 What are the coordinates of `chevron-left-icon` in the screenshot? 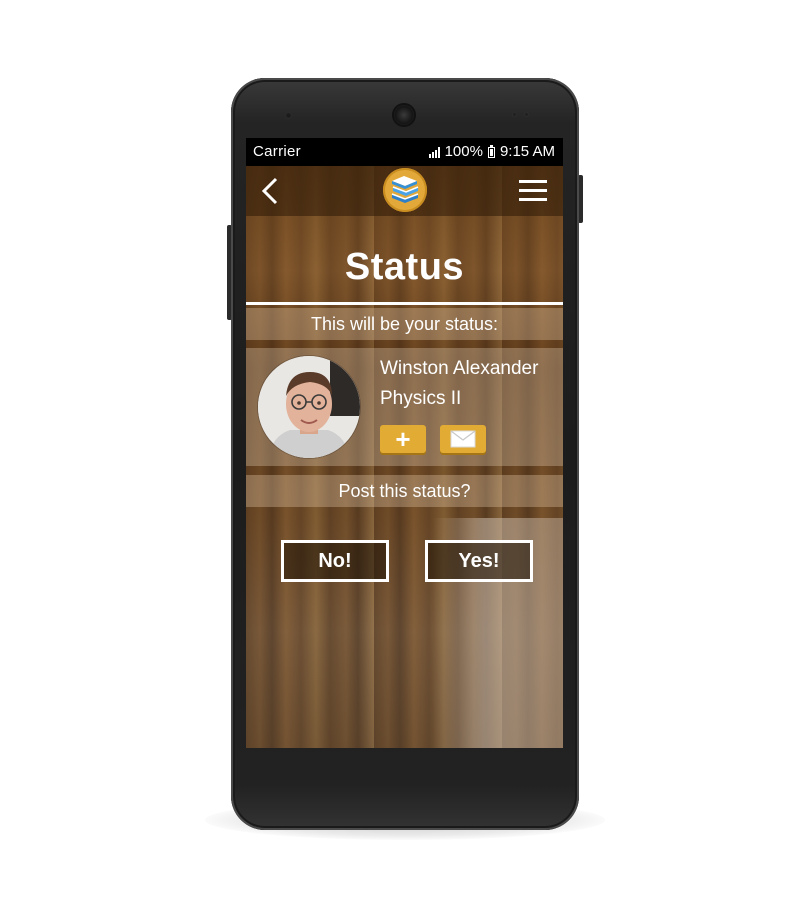 It's located at (271, 191).